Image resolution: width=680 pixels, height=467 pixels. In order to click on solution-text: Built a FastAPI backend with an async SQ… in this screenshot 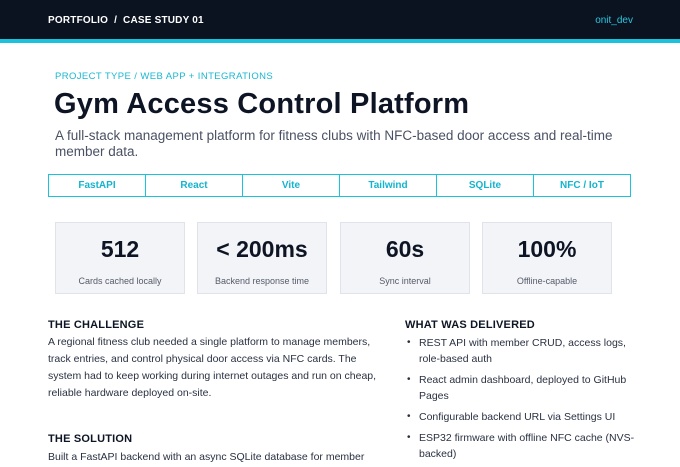, I will do `click(206, 457)`.